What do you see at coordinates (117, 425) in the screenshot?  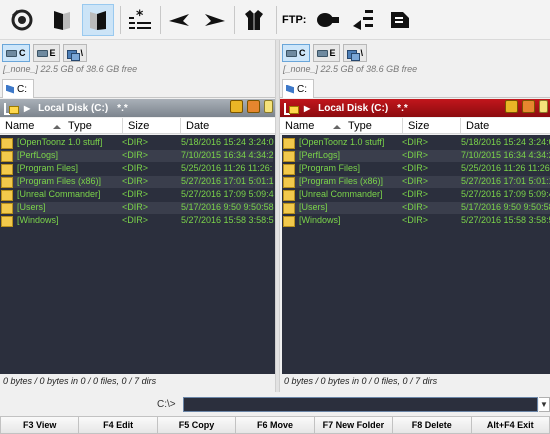 I see `f4-edit-button: F4 Edit` at bounding box center [117, 425].